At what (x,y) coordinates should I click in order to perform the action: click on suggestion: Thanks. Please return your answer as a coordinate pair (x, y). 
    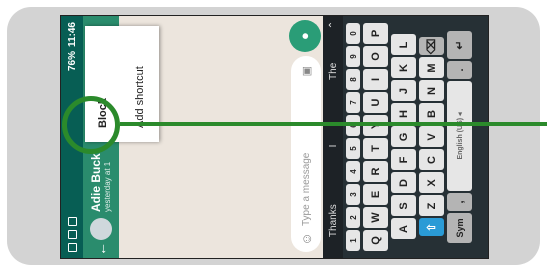
    Looking at the image, I should click on (333, 220).